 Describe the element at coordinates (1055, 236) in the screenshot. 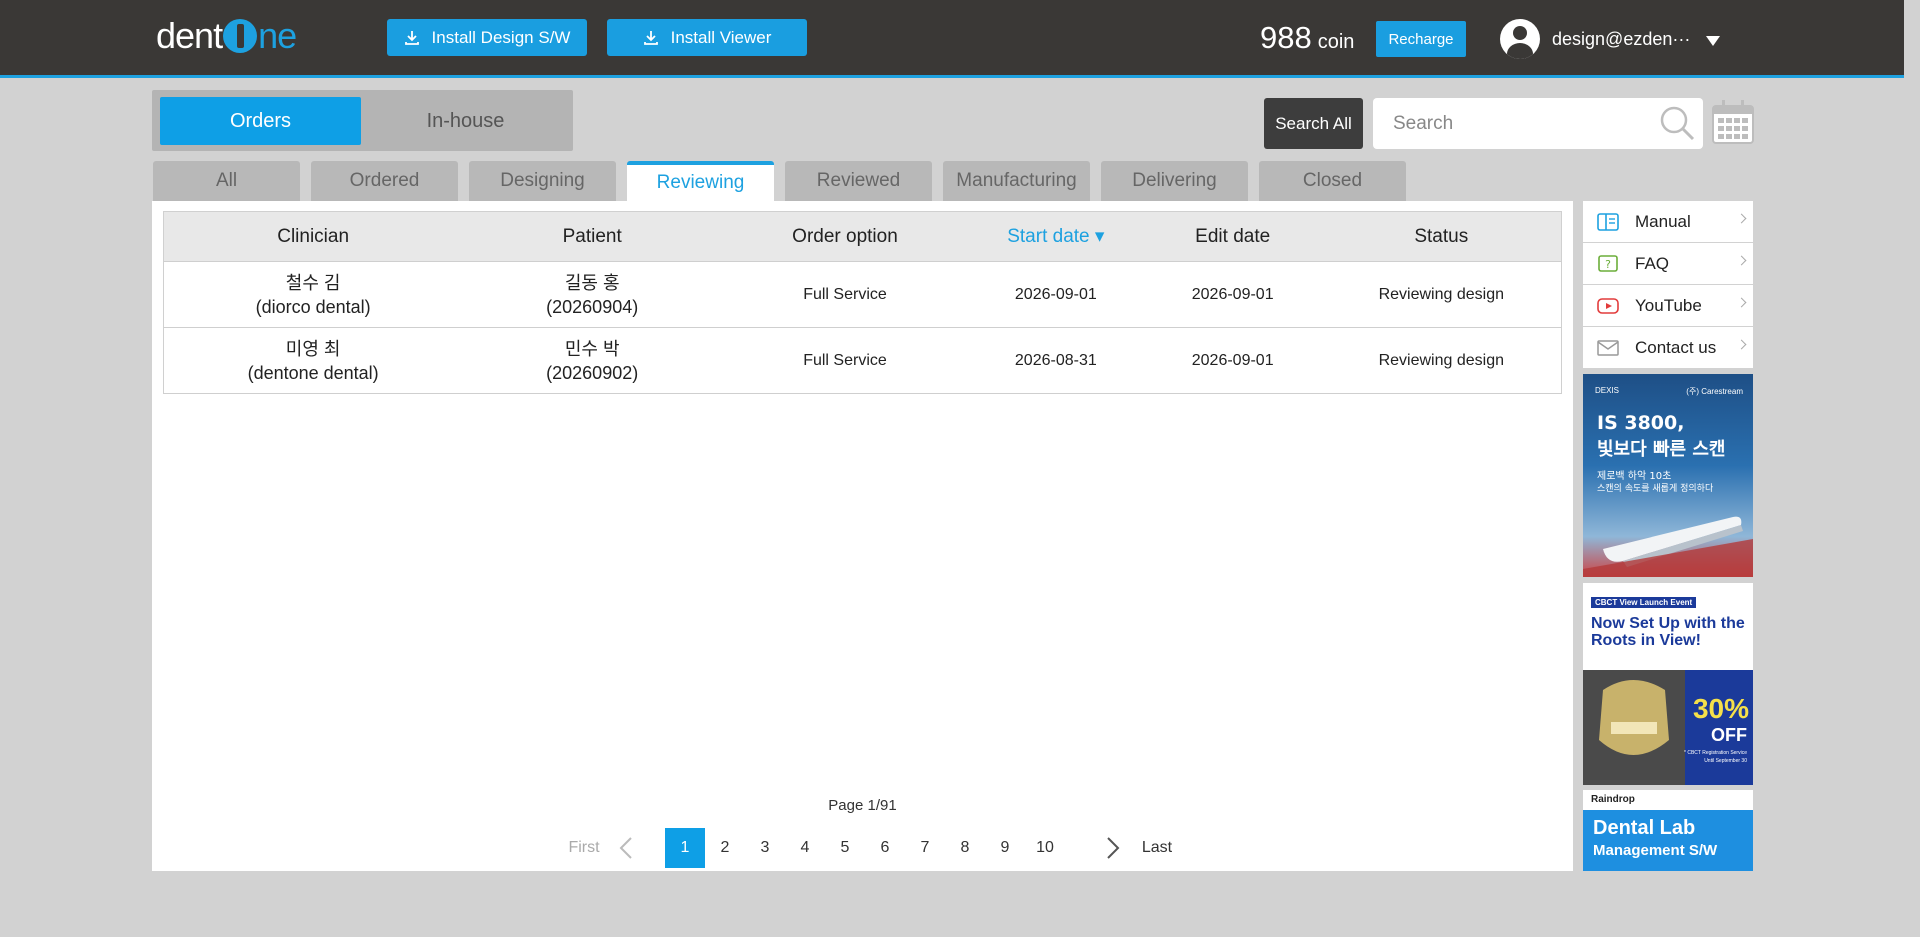

I see `col-start-date: Start date ▾` at that location.